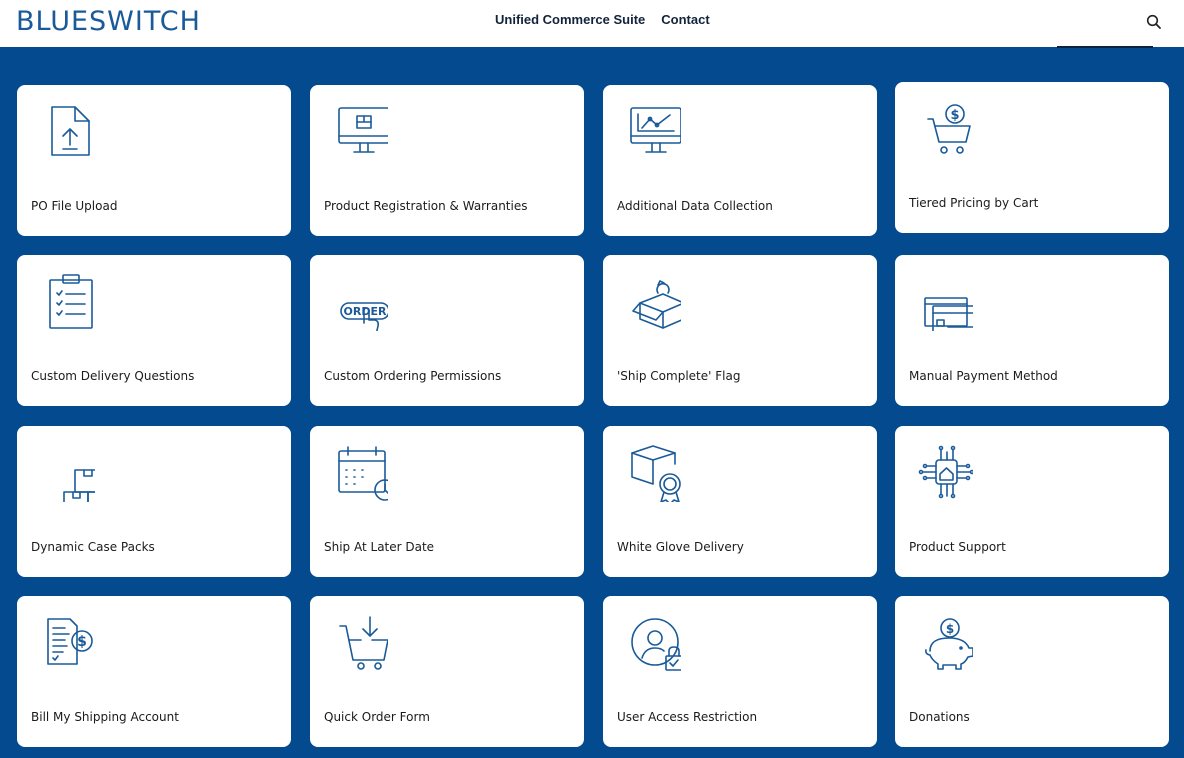 The height and width of the screenshot is (758, 1184). Describe the element at coordinates (74, 478) in the screenshot. I see `stacked-boxes-icon` at that location.